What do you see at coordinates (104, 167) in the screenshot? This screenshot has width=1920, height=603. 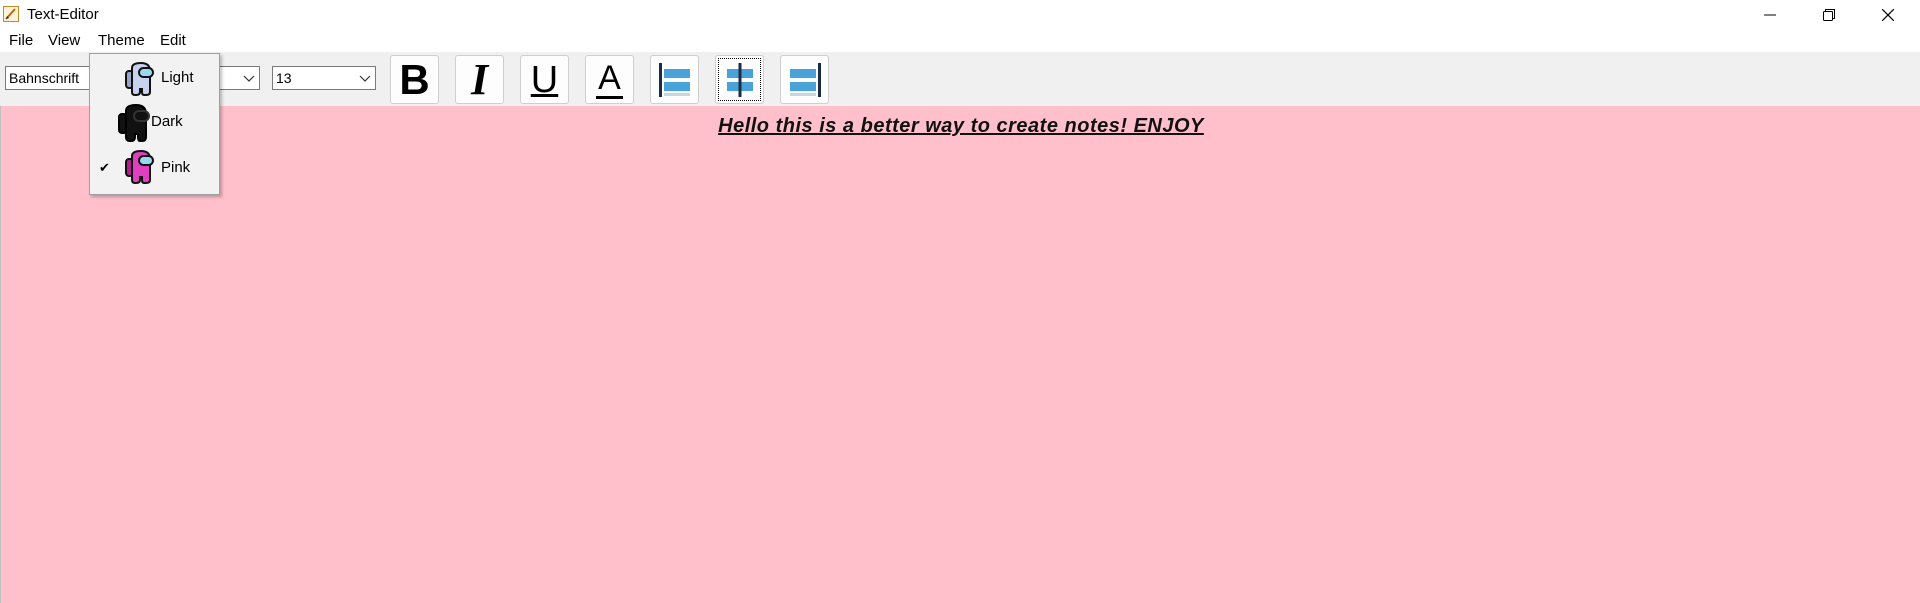 I see `checkmark-icon: ✔` at bounding box center [104, 167].